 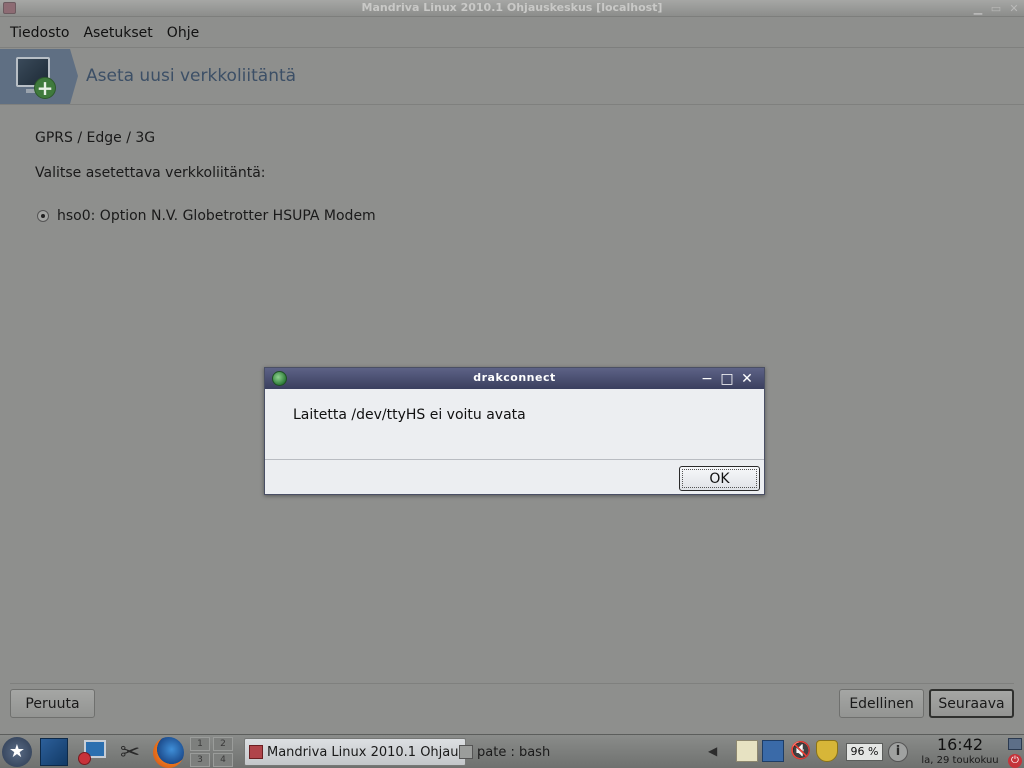 I want to click on menu-help: Ohje, so click(x=183, y=33).